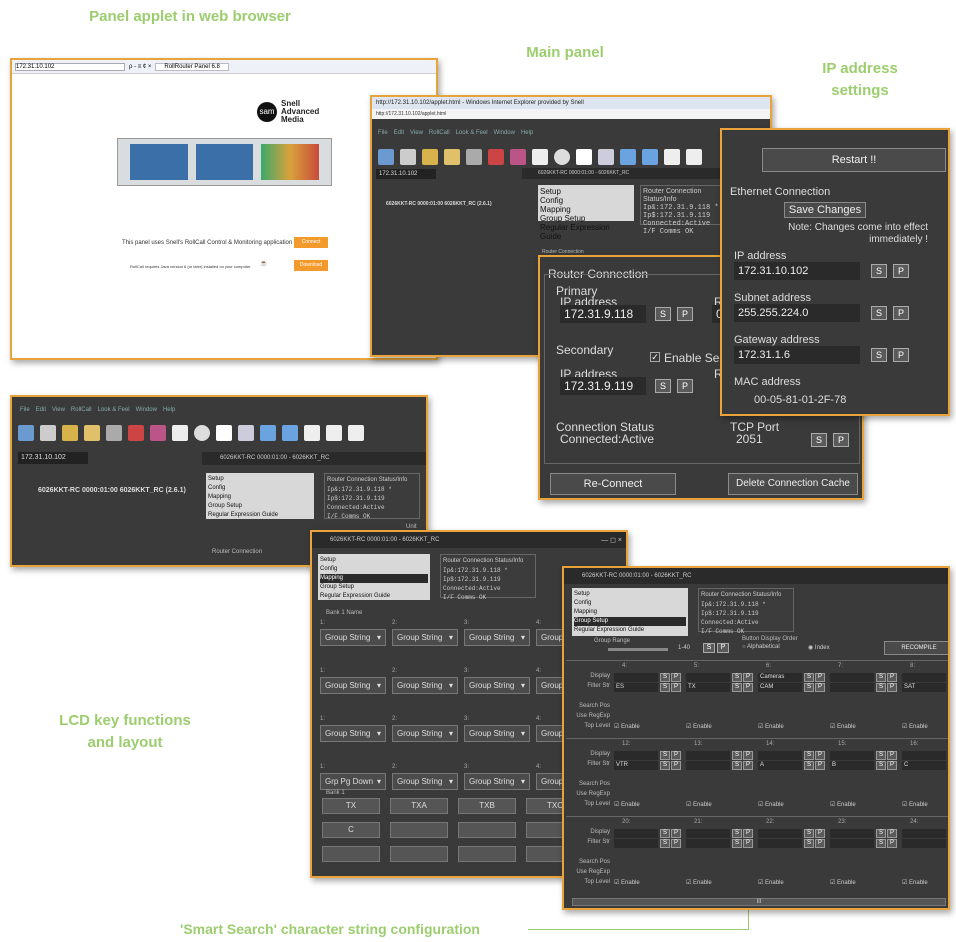 Image resolution: width=956 pixels, height=942 pixels. I want to click on tile-icon, so click(694, 157).